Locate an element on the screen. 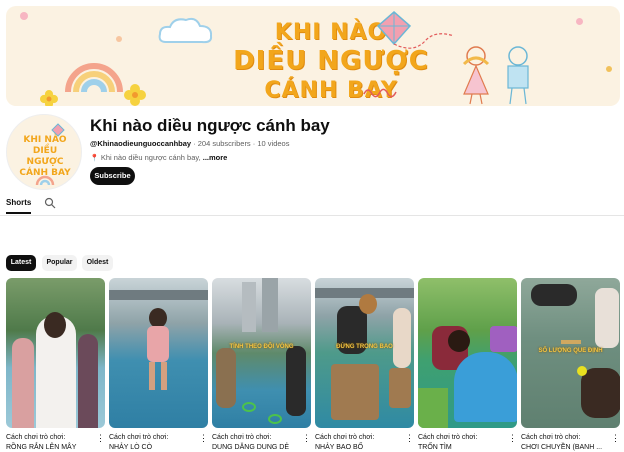  short-title-line2: NHẢY LÒ CÒ is located at coordinates (131, 447).